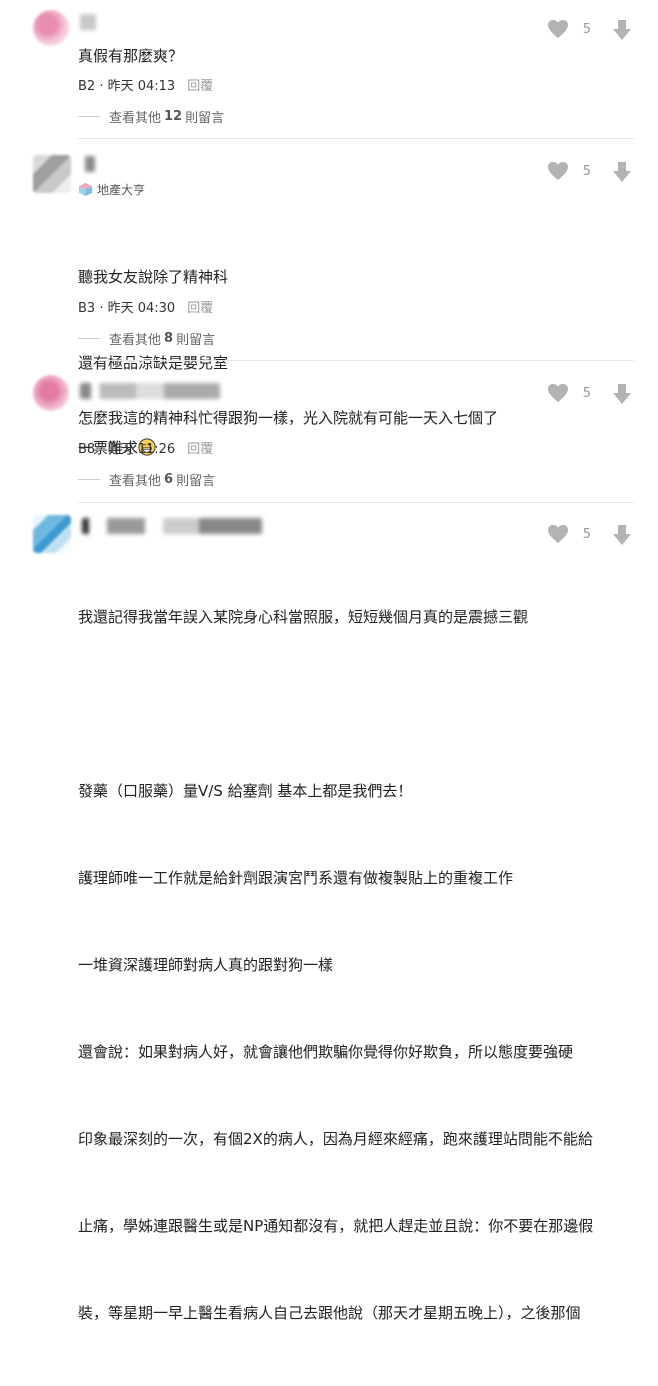  Describe the element at coordinates (141, 86) in the screenshot. I see `timestamp: 昨天 04:13` at that location.